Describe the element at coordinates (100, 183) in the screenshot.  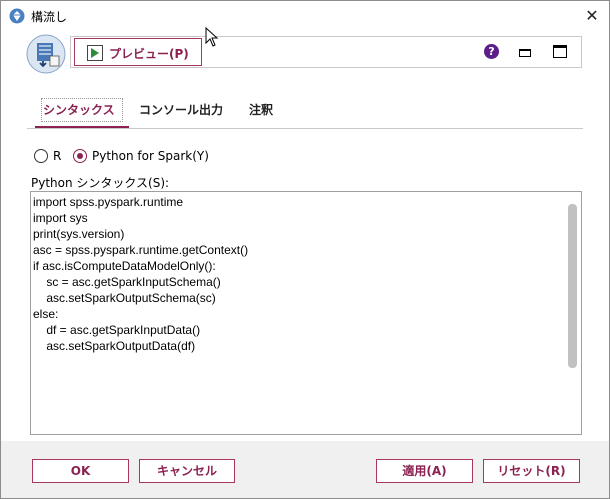
I see `python-syntax-label: Python シンタックス(S):` at that location.